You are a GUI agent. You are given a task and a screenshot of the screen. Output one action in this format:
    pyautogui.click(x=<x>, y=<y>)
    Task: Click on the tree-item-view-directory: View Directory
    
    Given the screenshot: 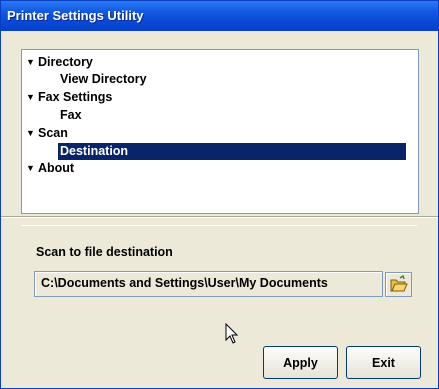 What is the action you would take?
    pyautogui.click(x=103, y=79)
    